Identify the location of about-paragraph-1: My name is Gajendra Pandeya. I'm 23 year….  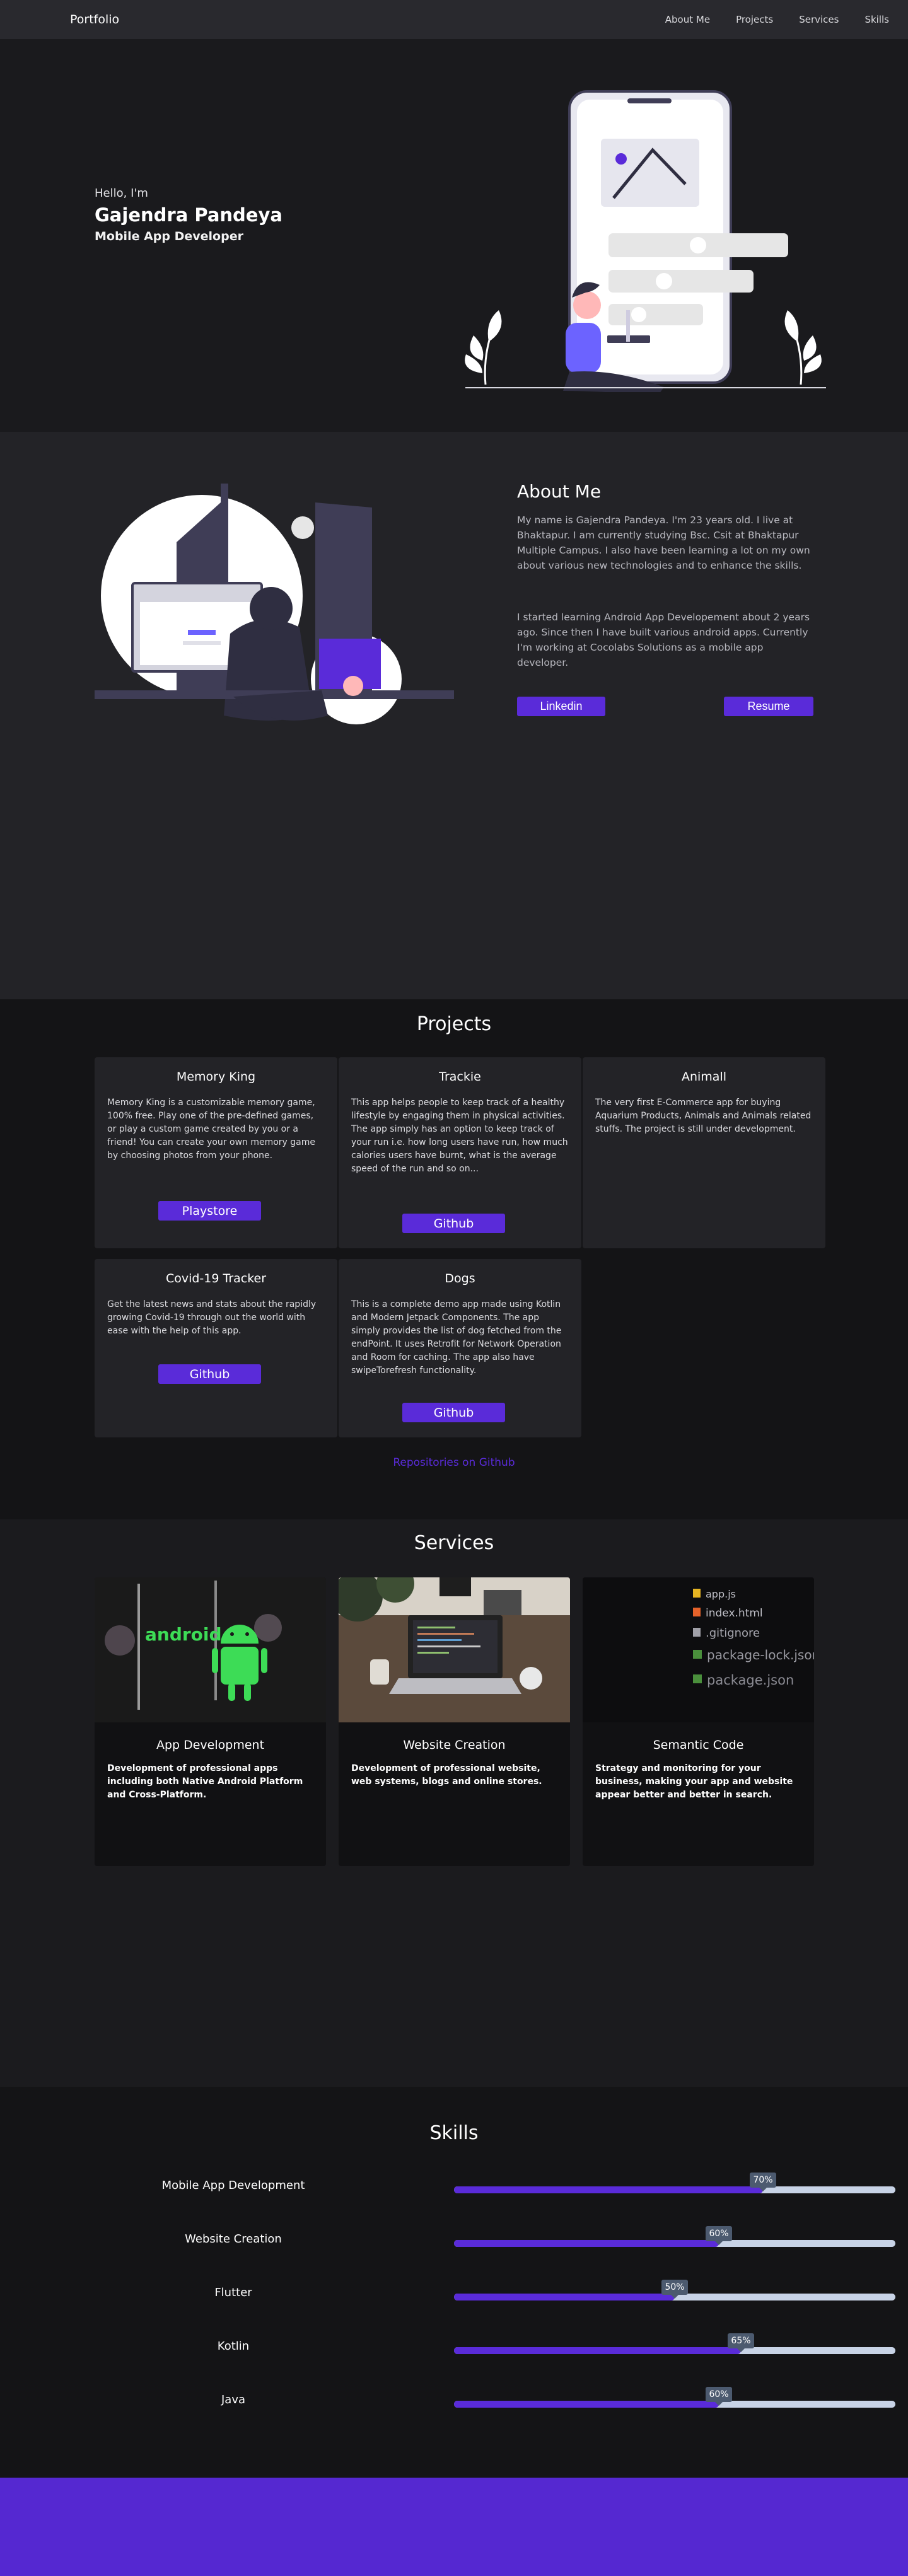
(663, 543).